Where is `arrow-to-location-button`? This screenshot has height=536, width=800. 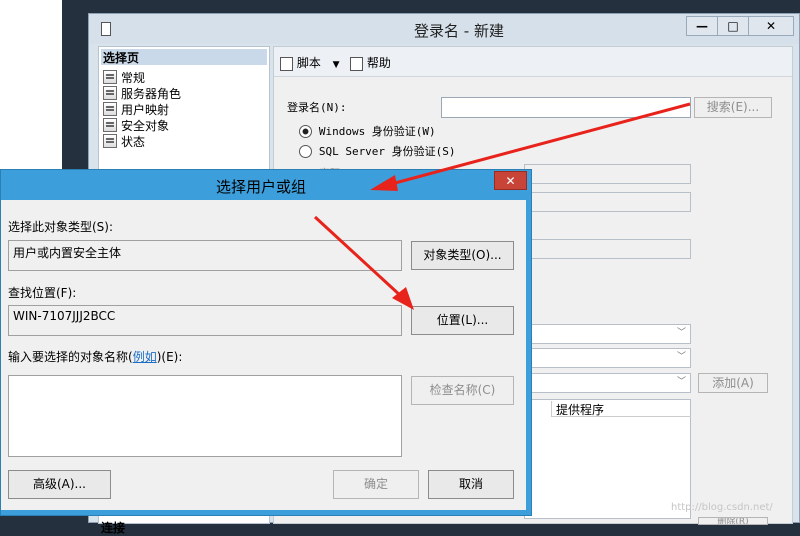 arrow-to-location-button is located at coordinates (358, 257).